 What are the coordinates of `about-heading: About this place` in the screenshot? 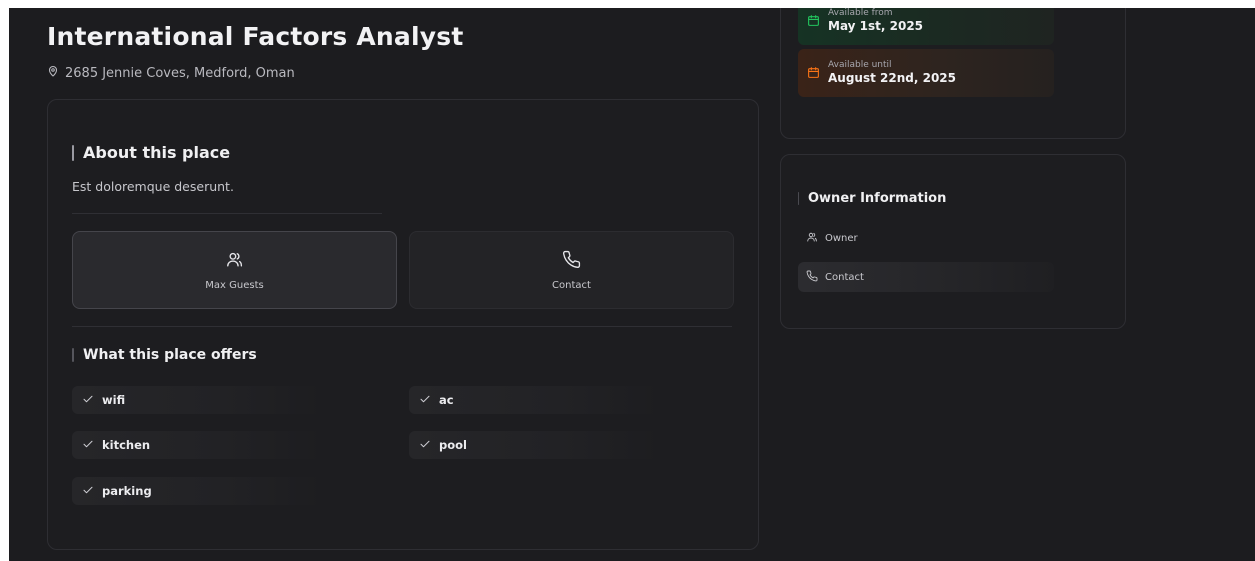 It's located at (151, 152).